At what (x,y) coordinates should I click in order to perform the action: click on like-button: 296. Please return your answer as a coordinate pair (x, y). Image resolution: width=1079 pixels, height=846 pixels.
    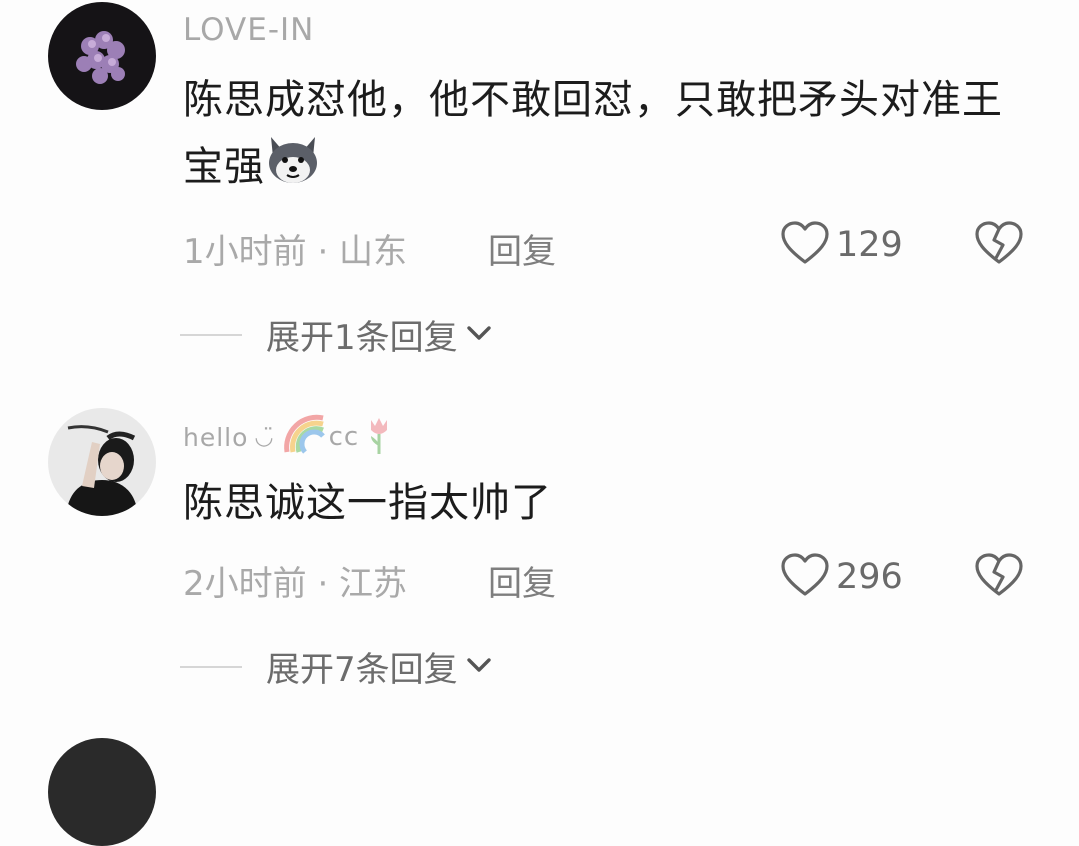
    Looking at the image, I should click on (841, 577).